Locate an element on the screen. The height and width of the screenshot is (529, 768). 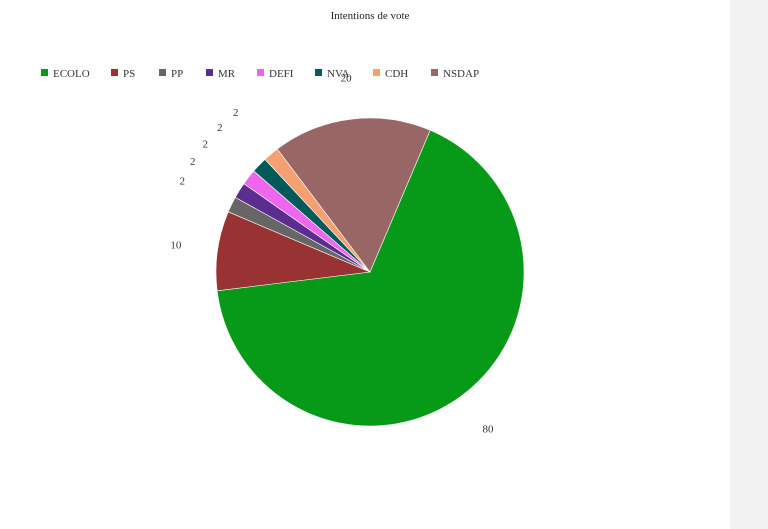
legend-label-pp: PP is located at coordinates (177, 74).